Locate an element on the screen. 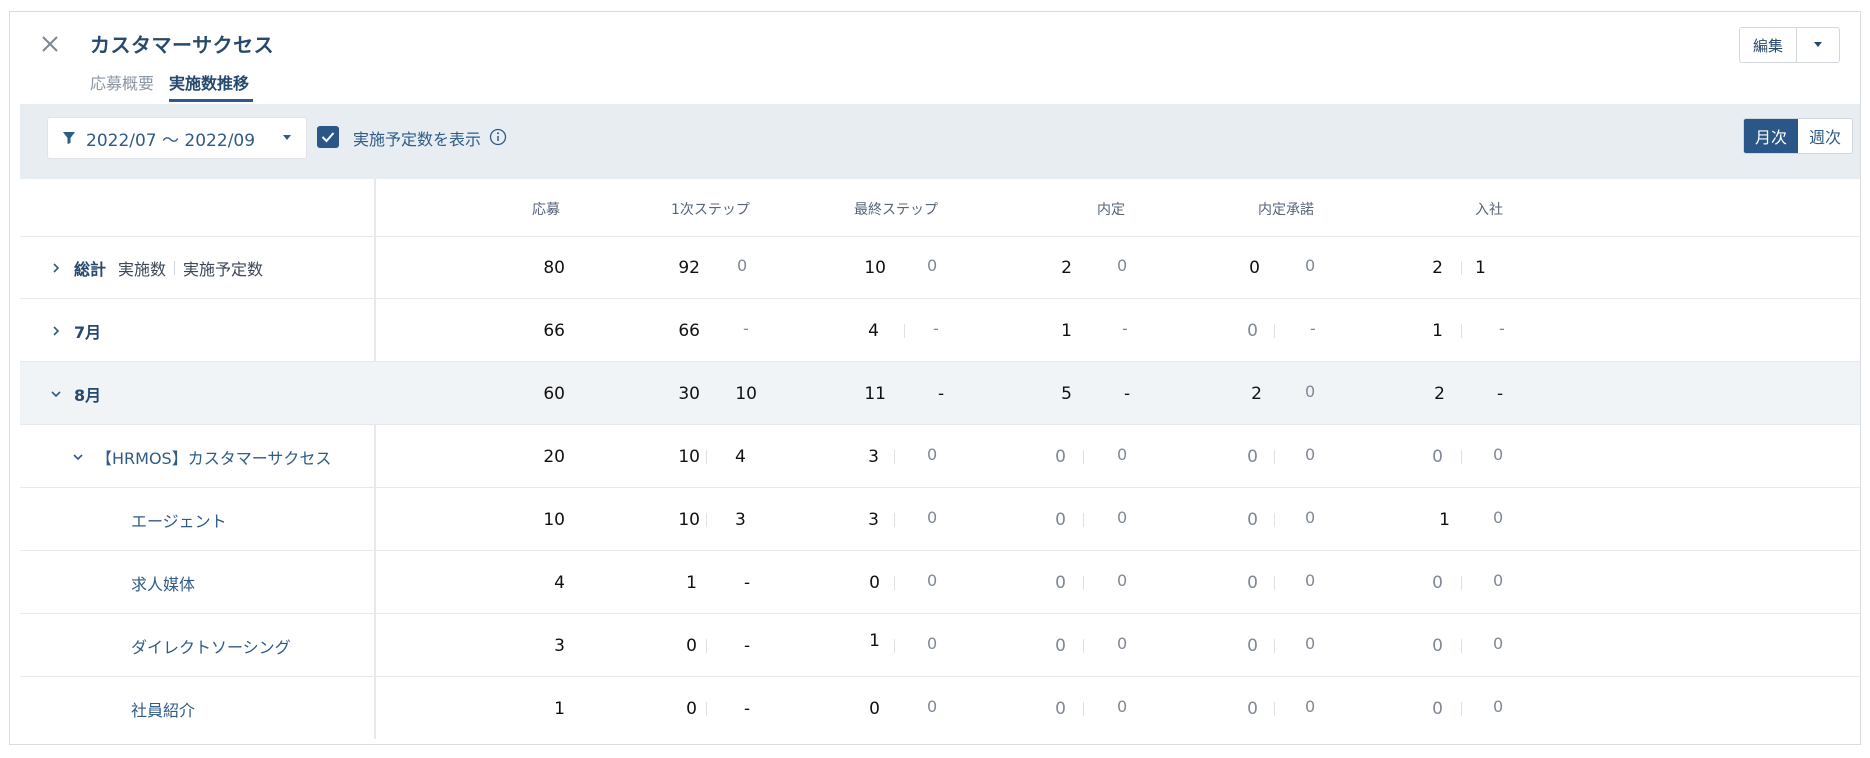 This screenshot has width=1870, height=758. table-row: 7月 66 66 - 4 - 1 - 0 - 1 - is located at coordinates (940, 330).